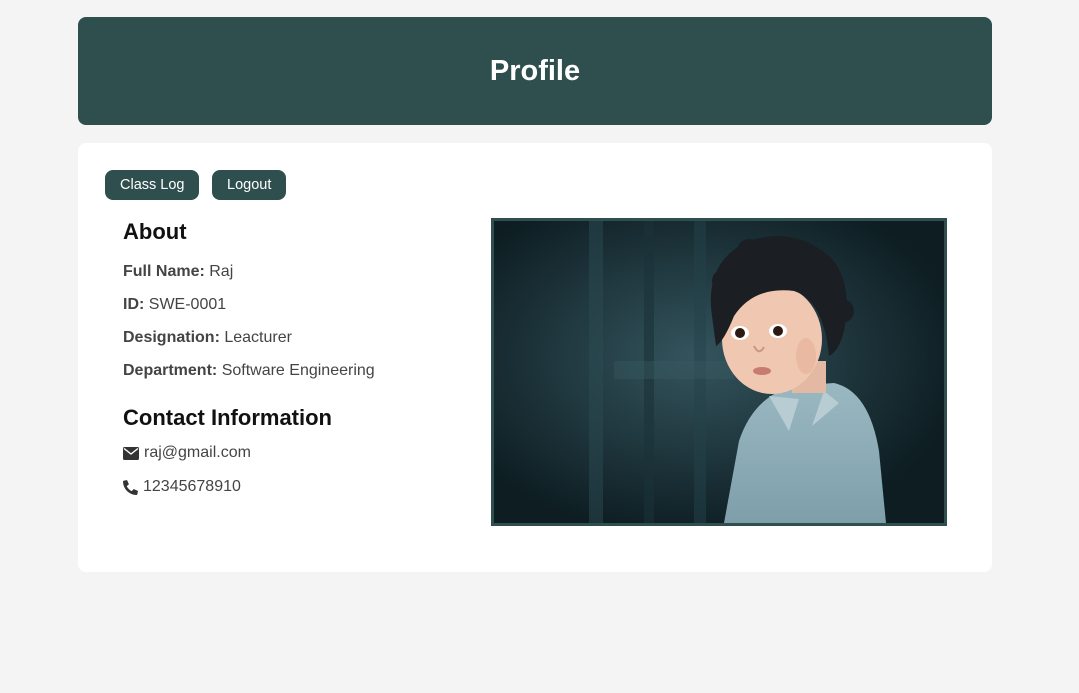 Image resolution: width=1079 pixels, height=693 pixels. Describe the element at coordinates (303, 277) in the screenshot. I see `full-name-field: Full Name: Raj` at that location.